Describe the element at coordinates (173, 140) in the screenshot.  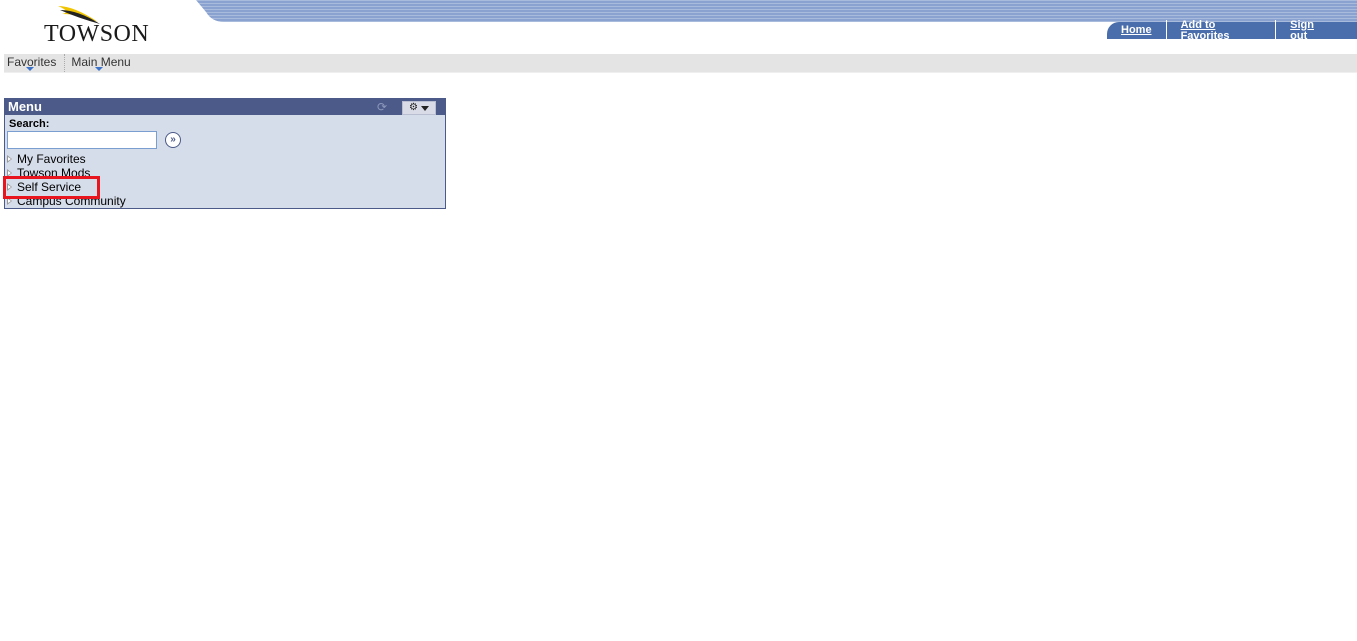
I see `search-go-button: »` at that location.